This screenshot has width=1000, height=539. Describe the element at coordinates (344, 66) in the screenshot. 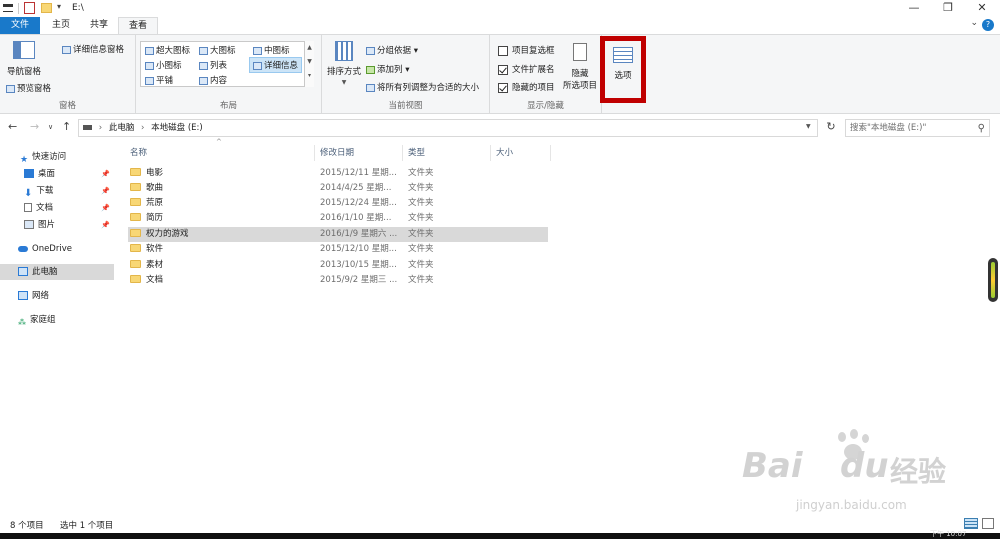

I see `sort-by-button: 排序方式 ▼` at that location.